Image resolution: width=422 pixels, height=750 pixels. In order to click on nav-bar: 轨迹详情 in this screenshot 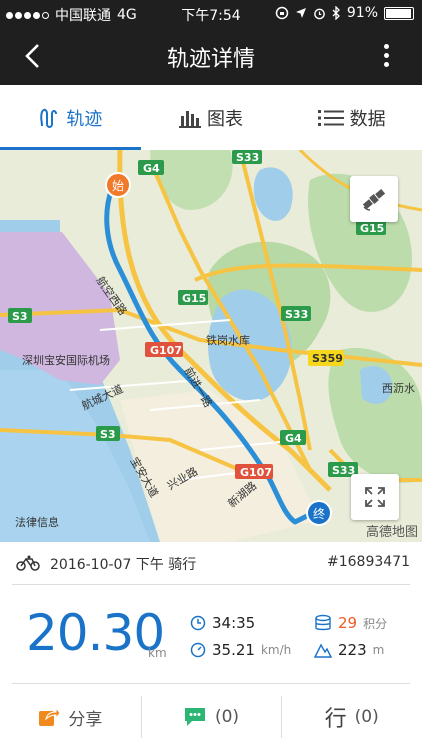, I will do `click(211, 56)`.